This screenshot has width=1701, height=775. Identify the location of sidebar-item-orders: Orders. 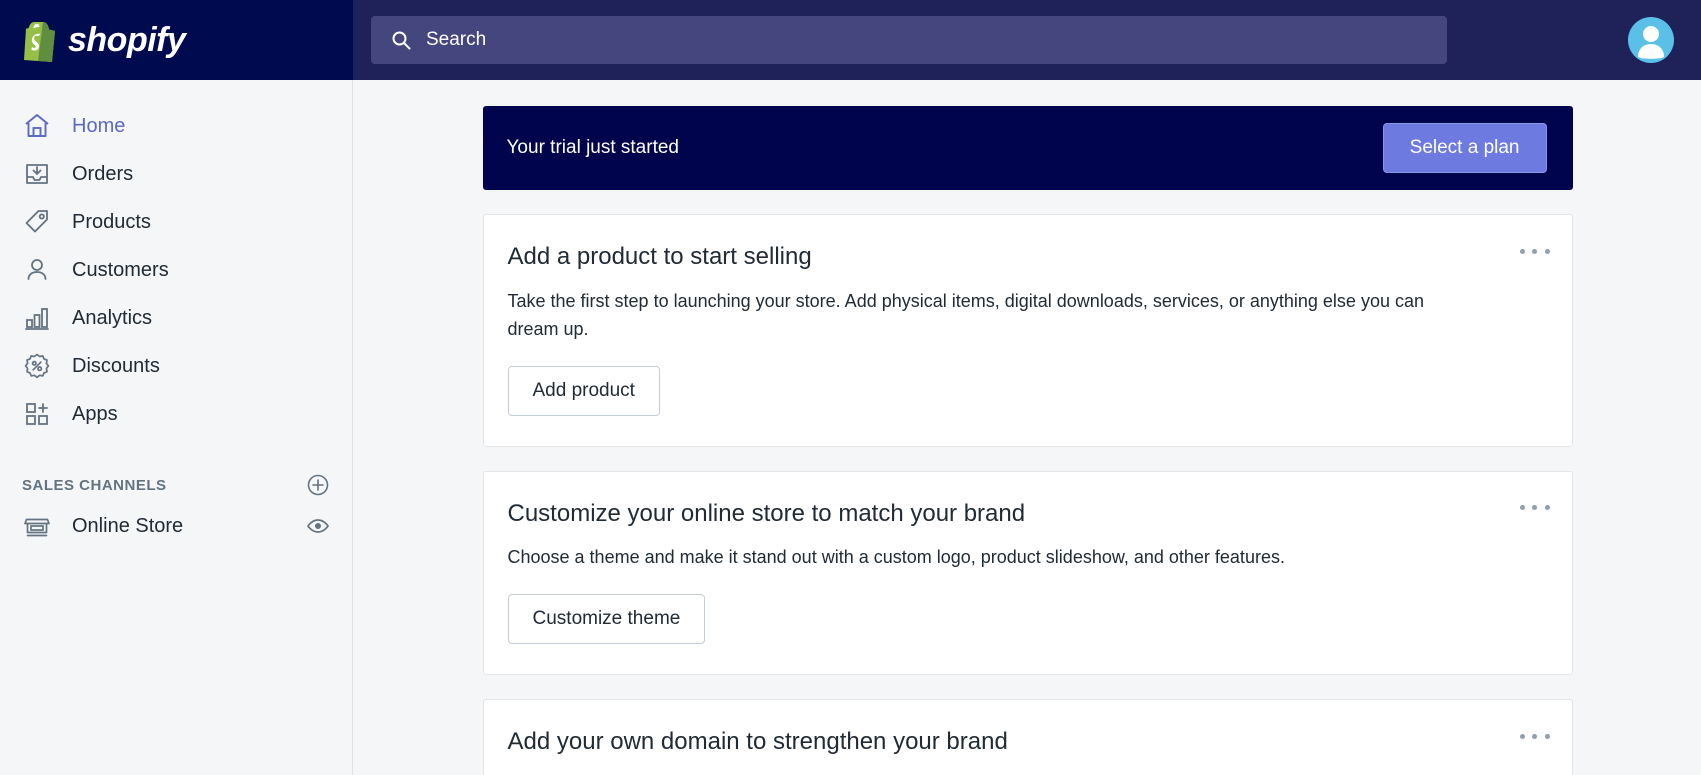
(176, 174).